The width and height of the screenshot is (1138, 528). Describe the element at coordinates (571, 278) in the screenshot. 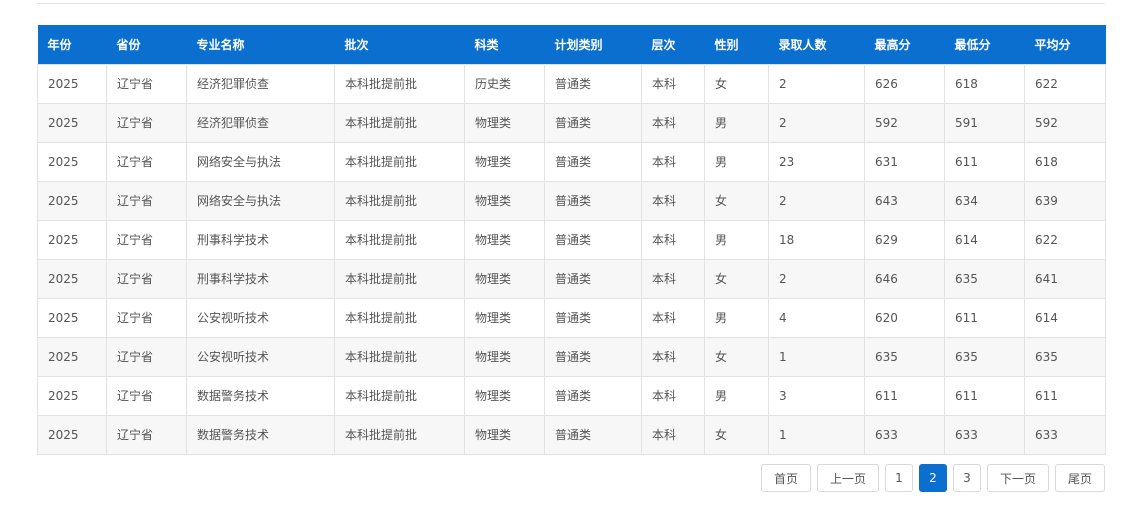

I see `table-row: 2025 辽宁省 刑事科学技术 本科批提前批 物理类 普通类 本科女 2 646 635 641` at that location.